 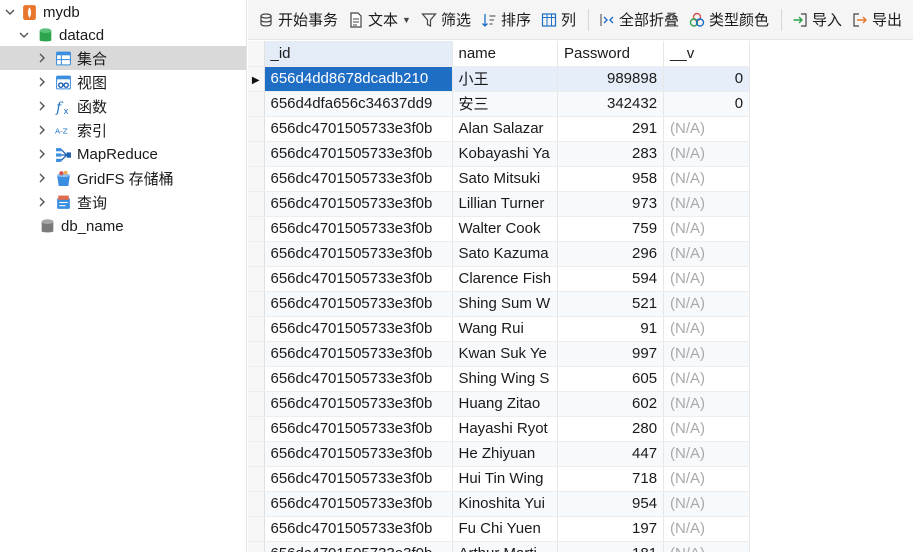 What do you see at coordinates (505, 454) in the screenshot?
I see `cell-name: He Zhiyuan` at bounding box center [505, 454].